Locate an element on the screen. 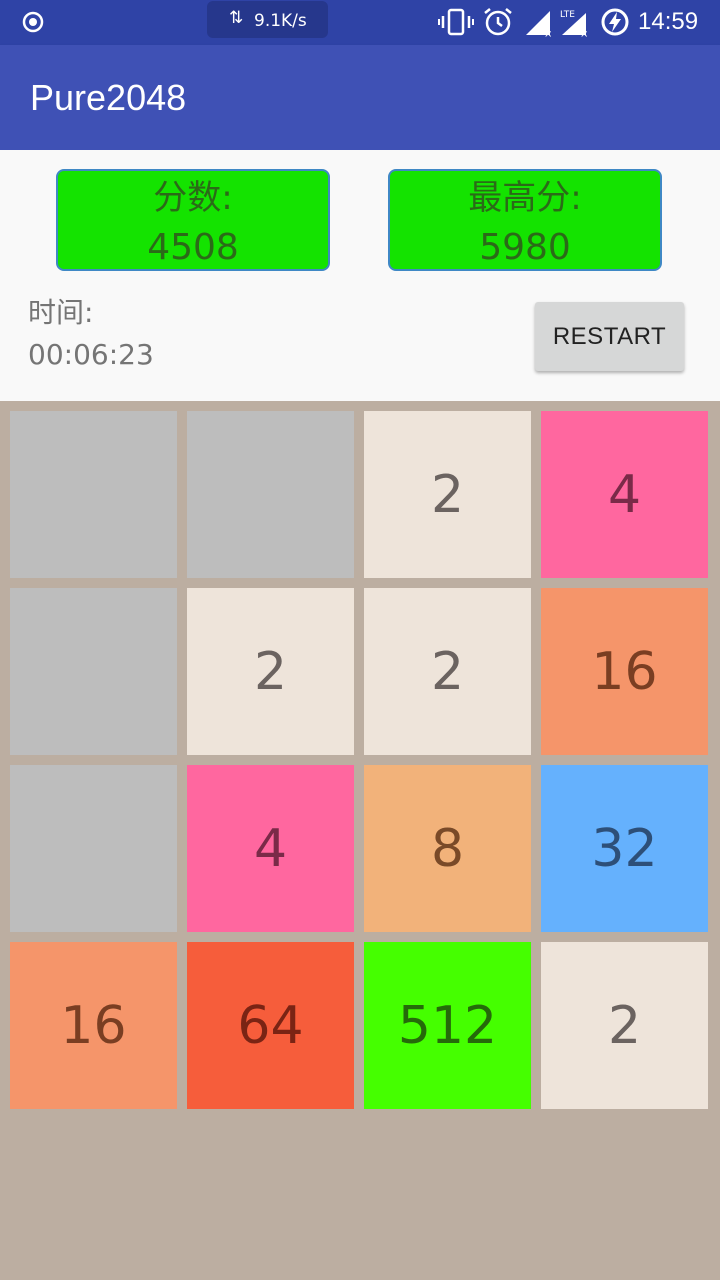 Image resolution: width=720 pixels, height=1280 pixels. app-title: Pure2048 is located at coordinates (108, 97).